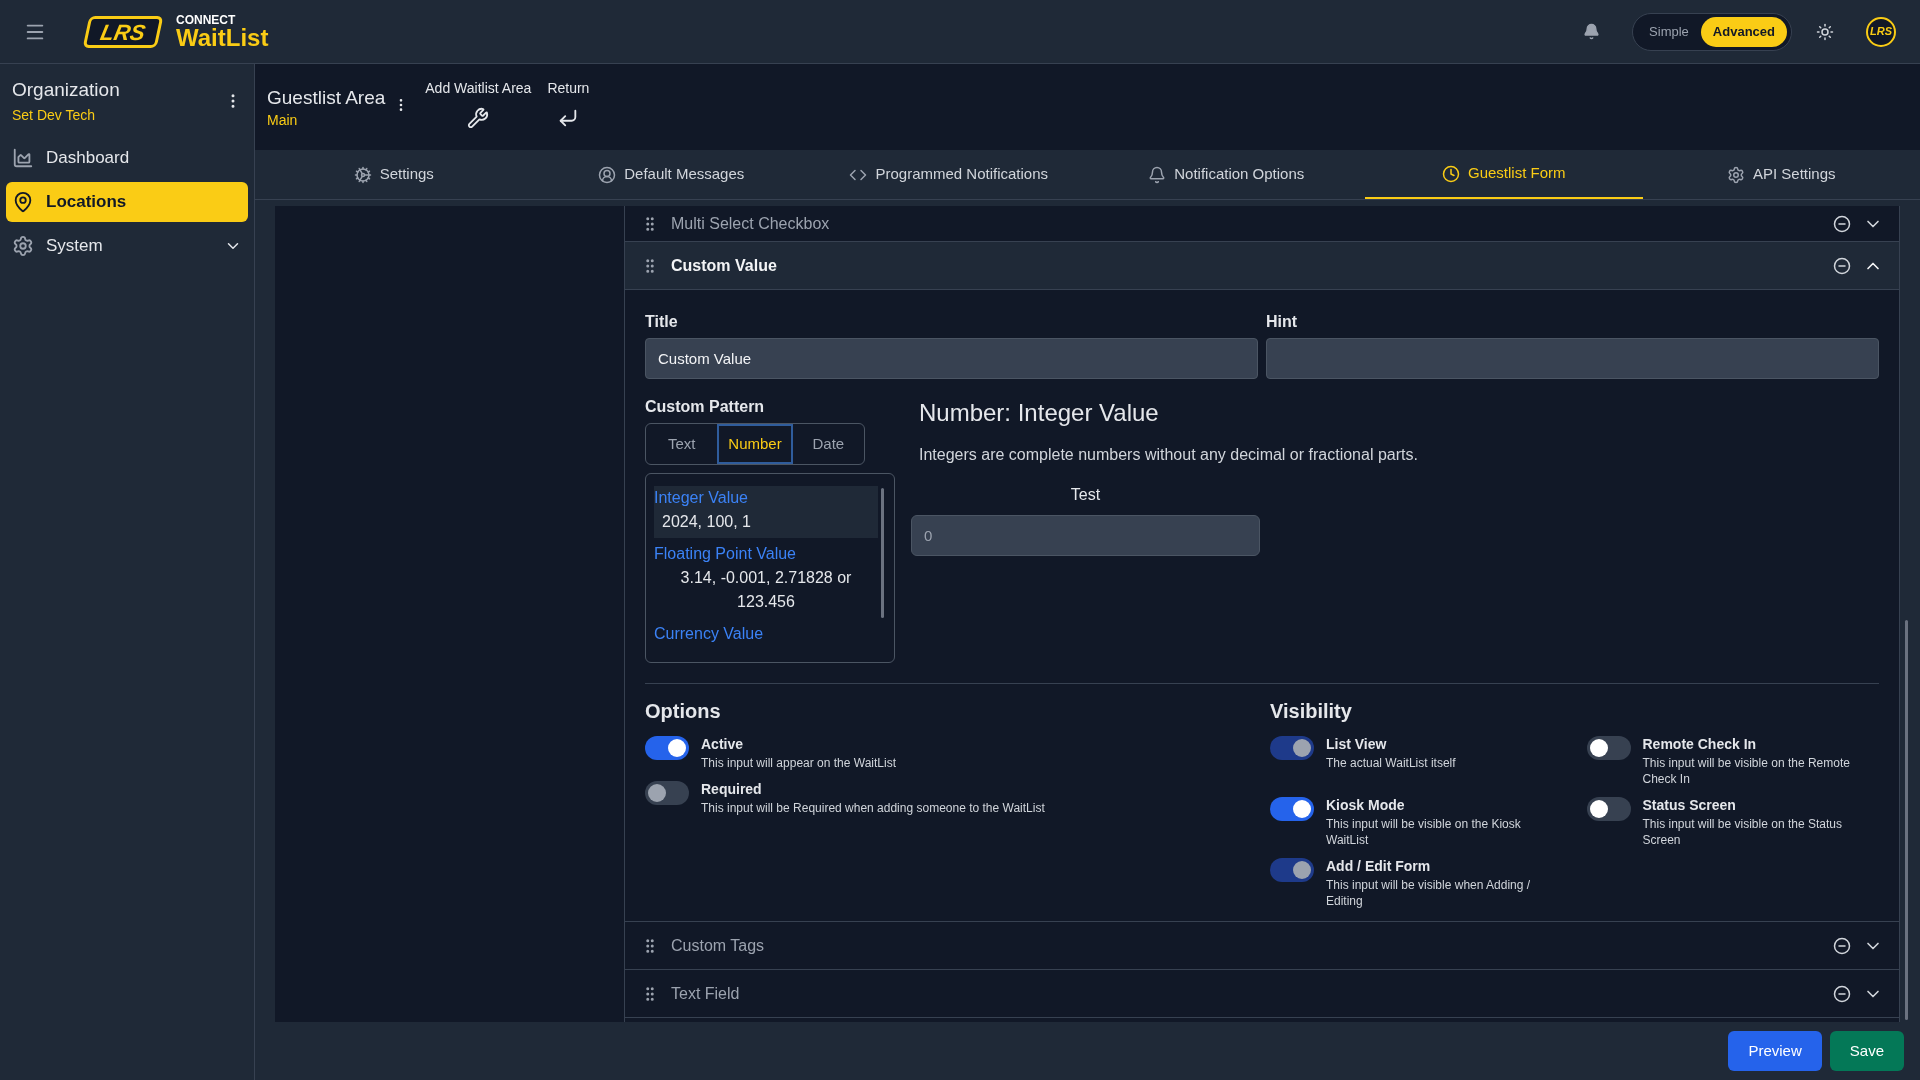 This screenshot has height=1080, width=1920. I want to click on pattern-type-tab: Date, so click(828, 444).